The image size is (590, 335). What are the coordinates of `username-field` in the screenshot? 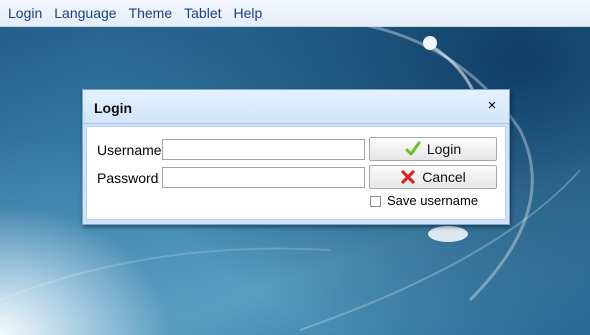 It's located at (263, 149).